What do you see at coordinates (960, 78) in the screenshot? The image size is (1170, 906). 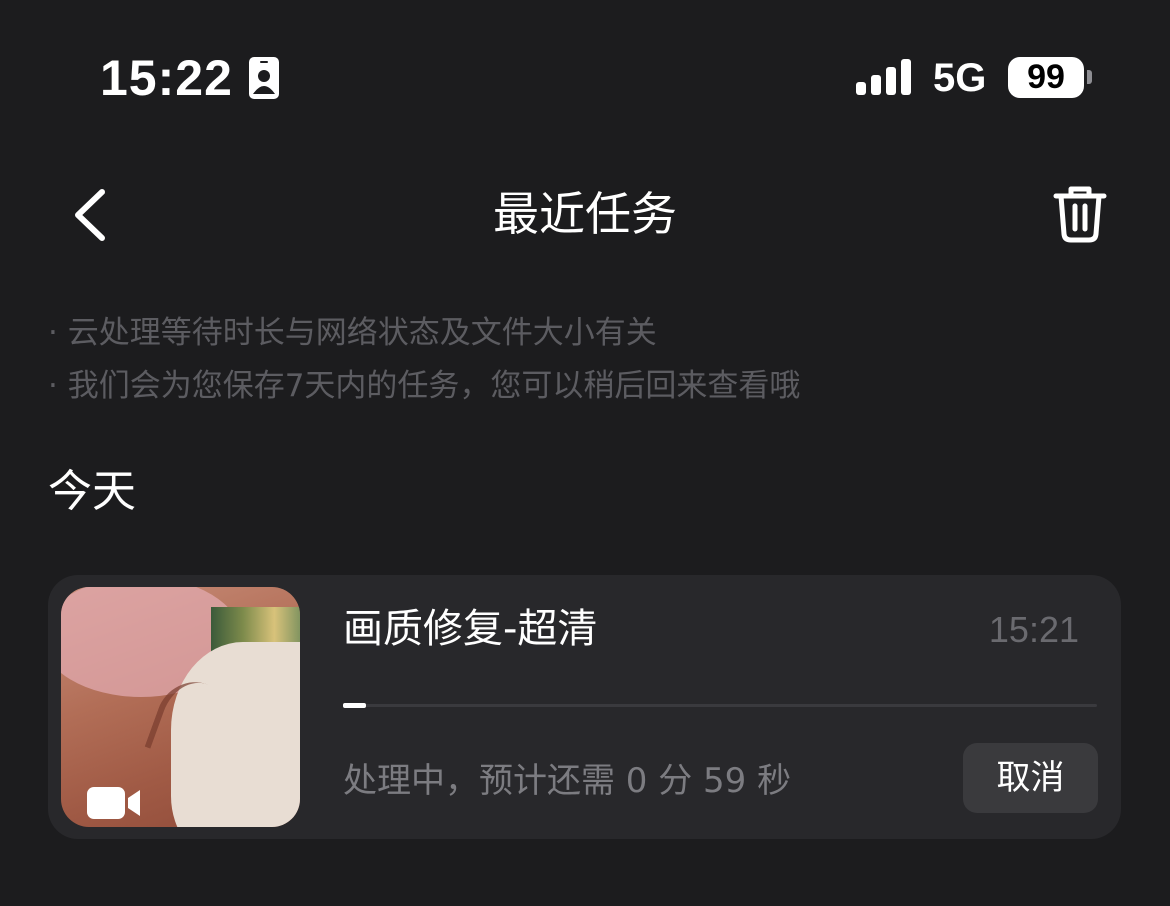 I see `network-type: 5G` at bounding box center [960, 78].